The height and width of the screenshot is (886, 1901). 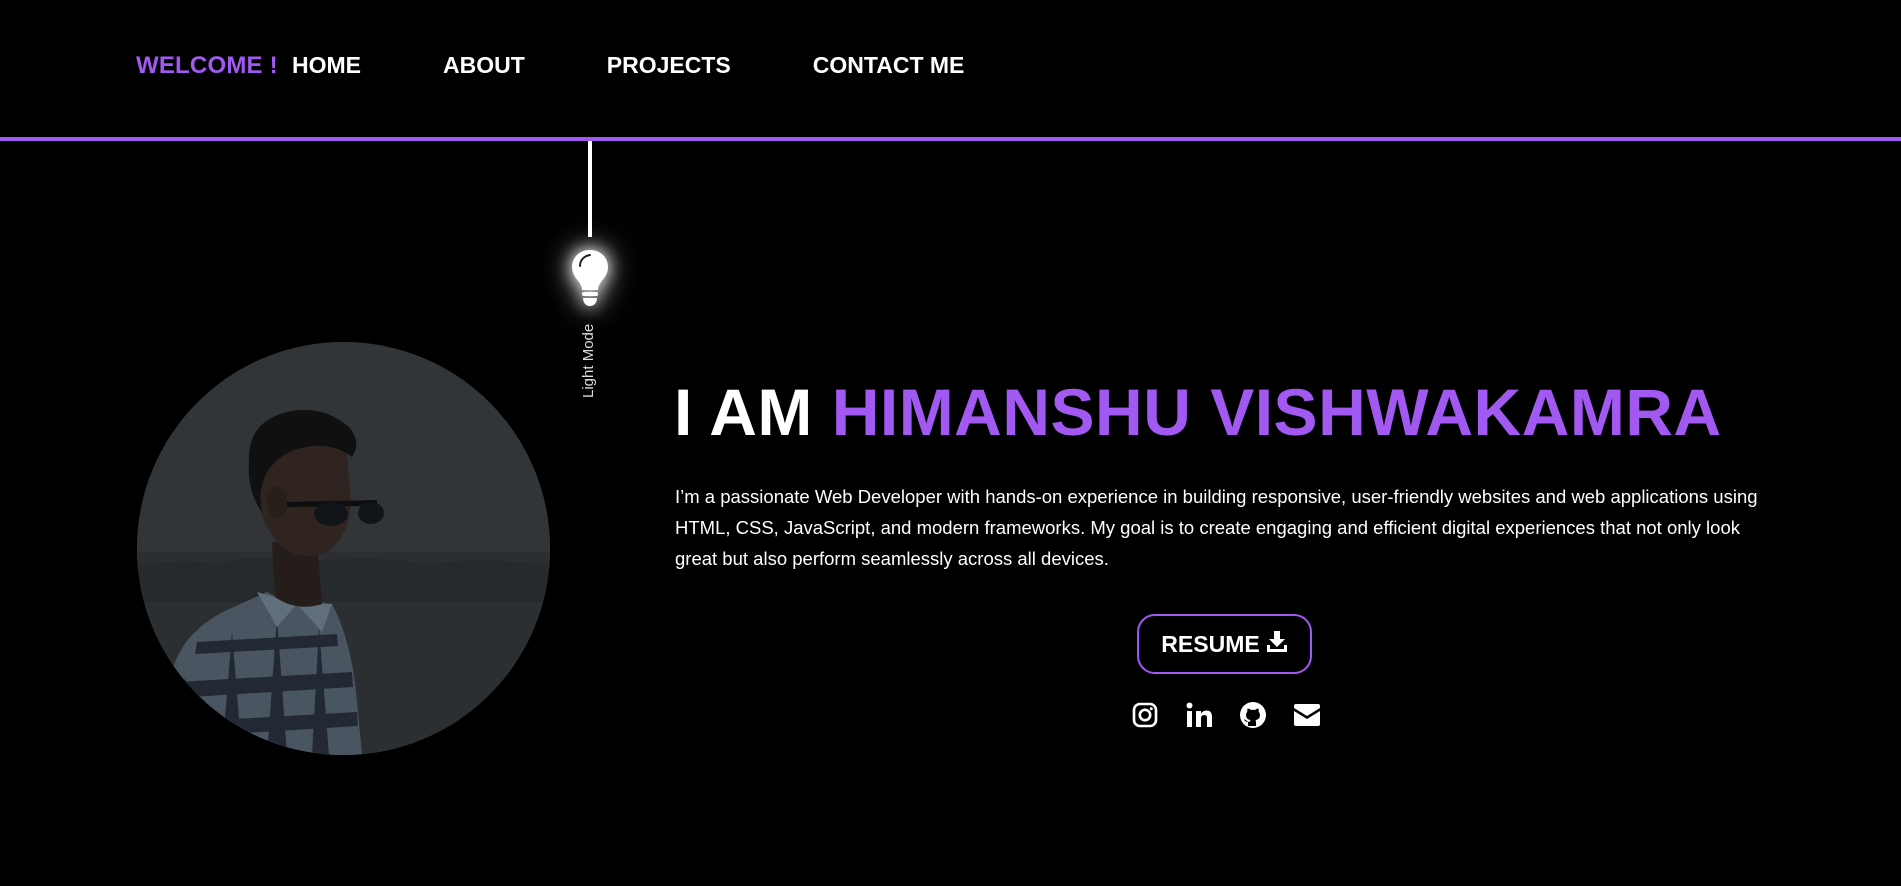 What do you see at coordinates (1276, 412) in the screenshot?
I see `hero-title-name: HIMANSHU VISHWAKAMRA` at bounding box center [1276, 412].